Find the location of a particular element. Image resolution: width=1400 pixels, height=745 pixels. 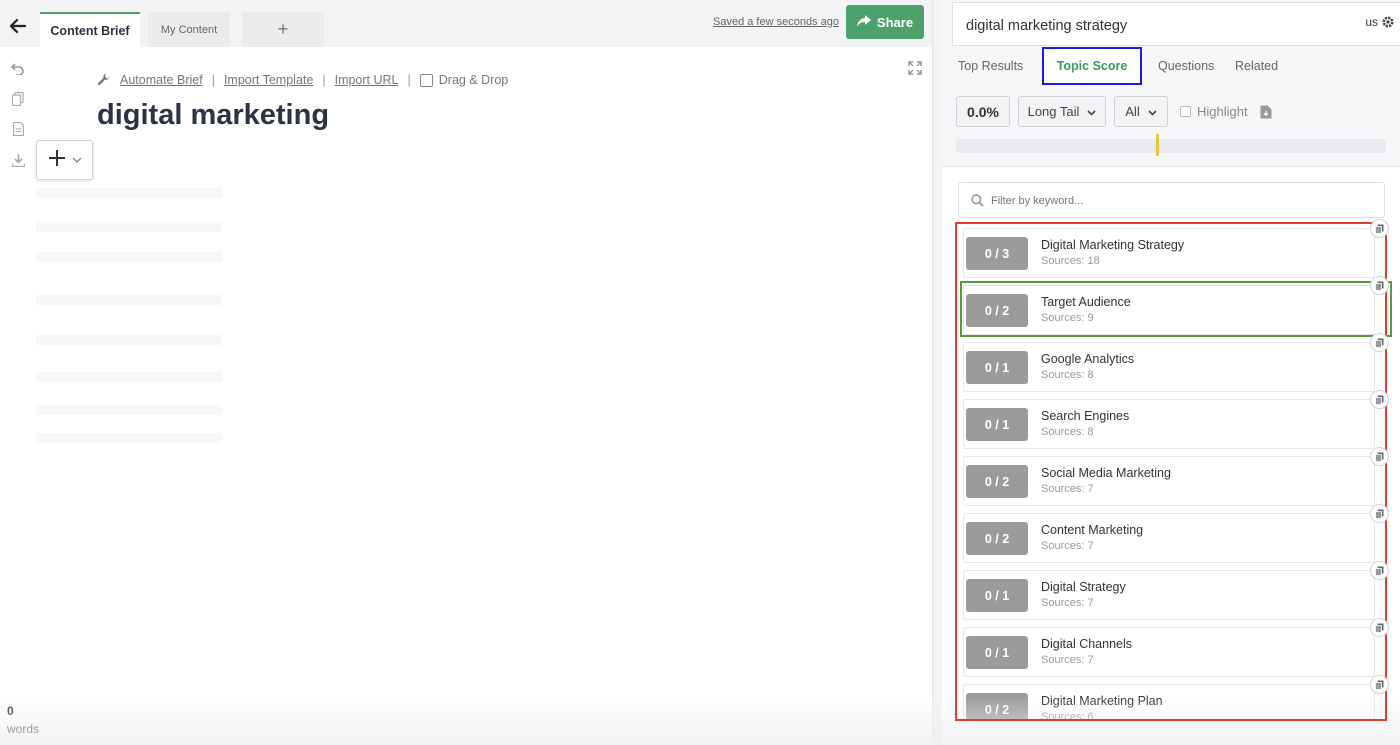

share-label: Share is located at coordinates (895, 22).